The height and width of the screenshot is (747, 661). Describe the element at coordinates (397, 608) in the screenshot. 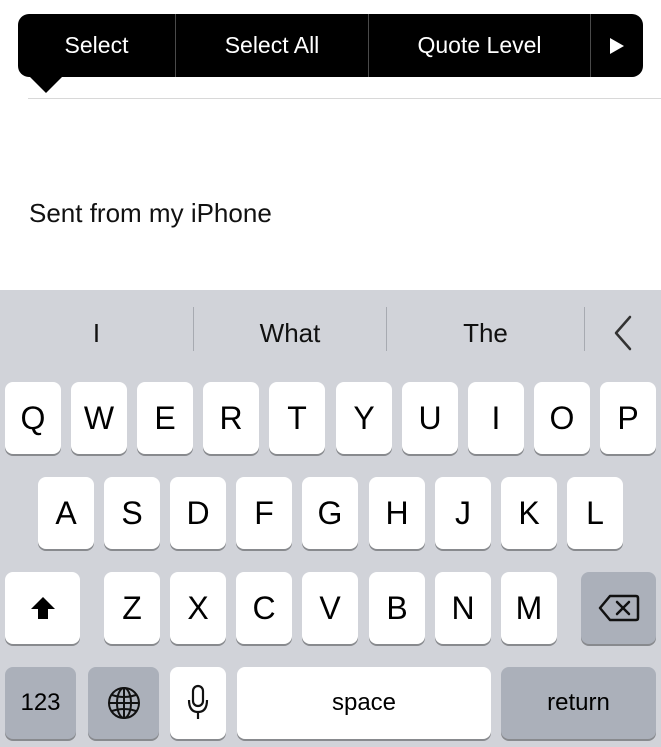

I see `key-b: B` at that location.